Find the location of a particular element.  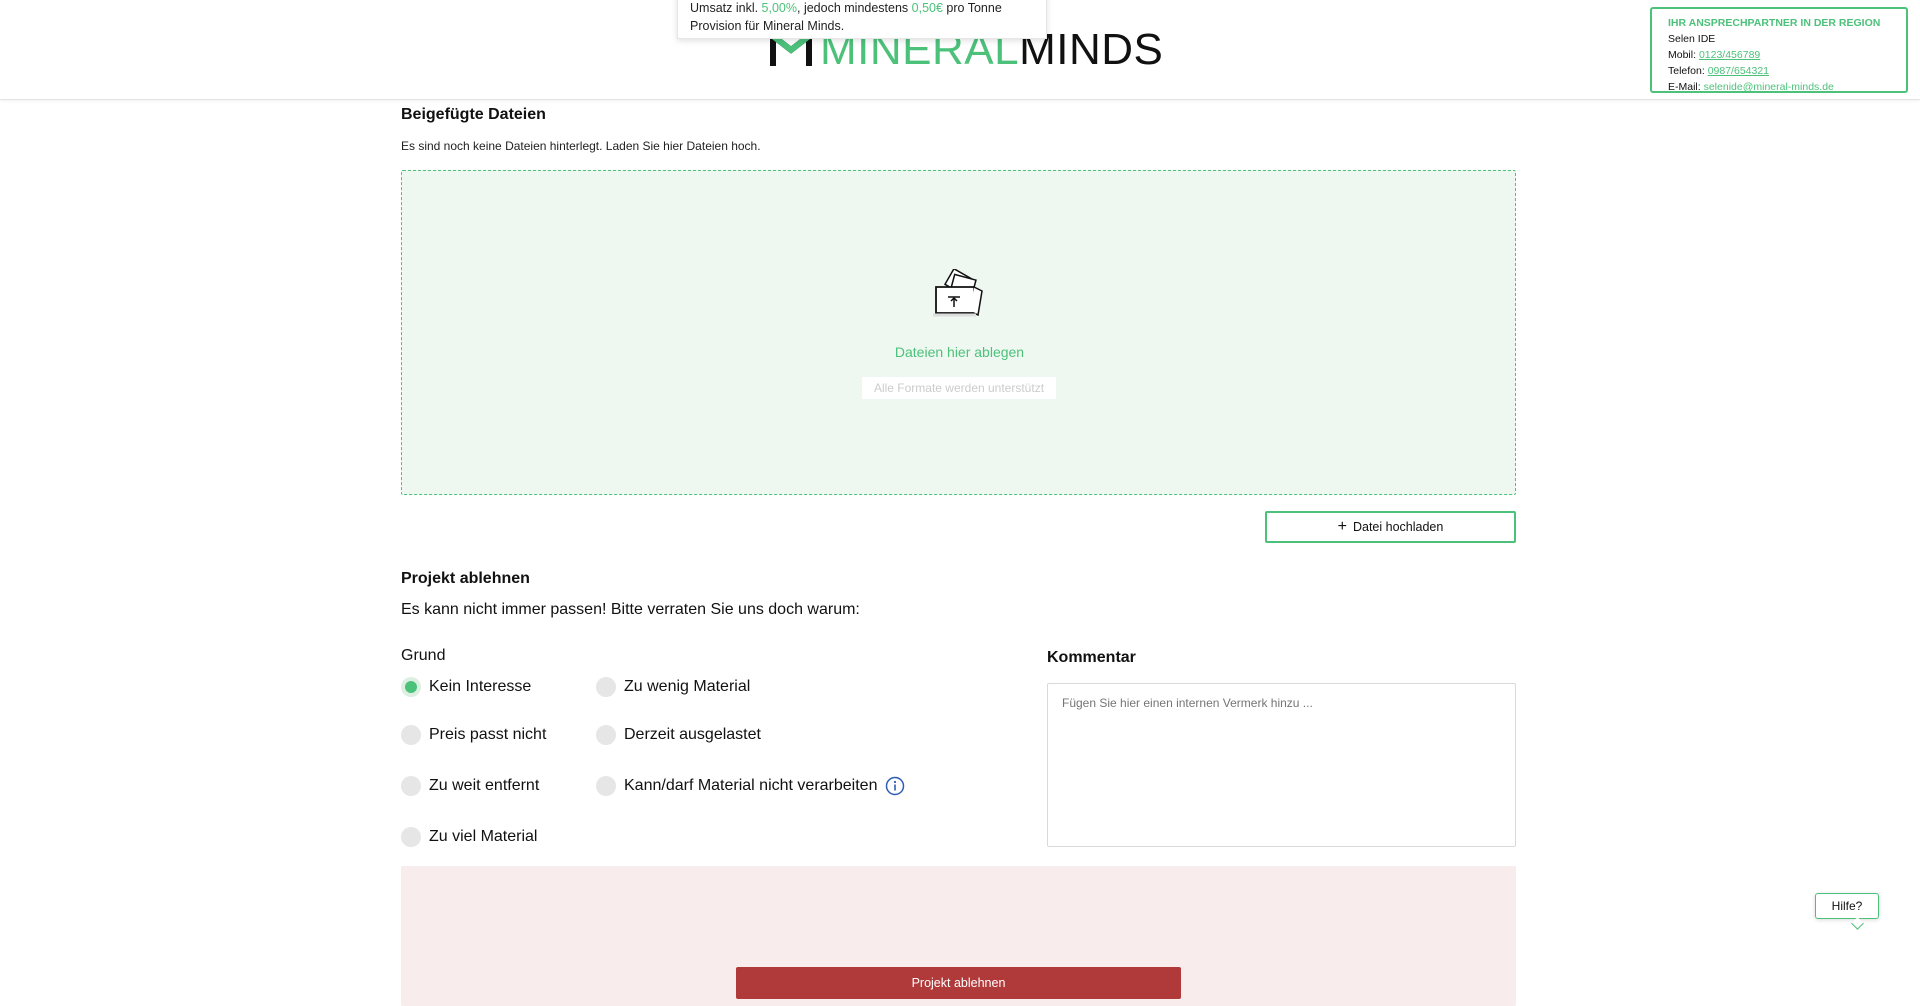

reason-radio-zu-weit-entfernt: Zu weit entfernt is located at coordinates (470, 786).